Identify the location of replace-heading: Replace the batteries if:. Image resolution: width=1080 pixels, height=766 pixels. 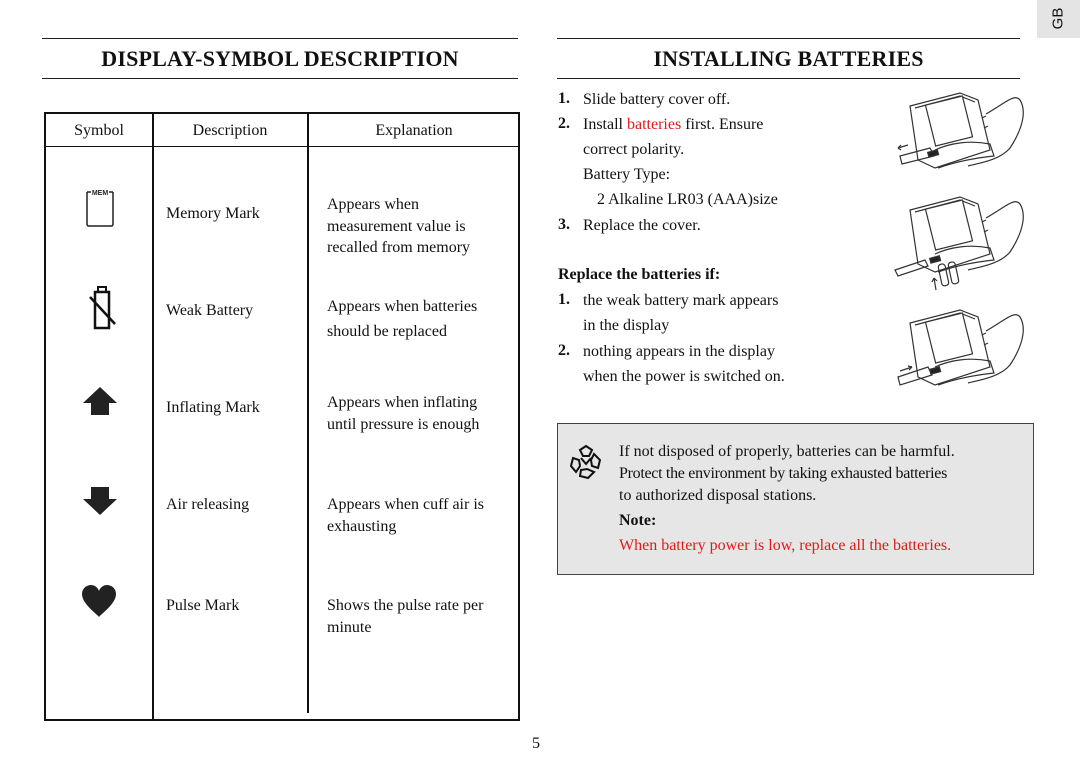
(639, 274).